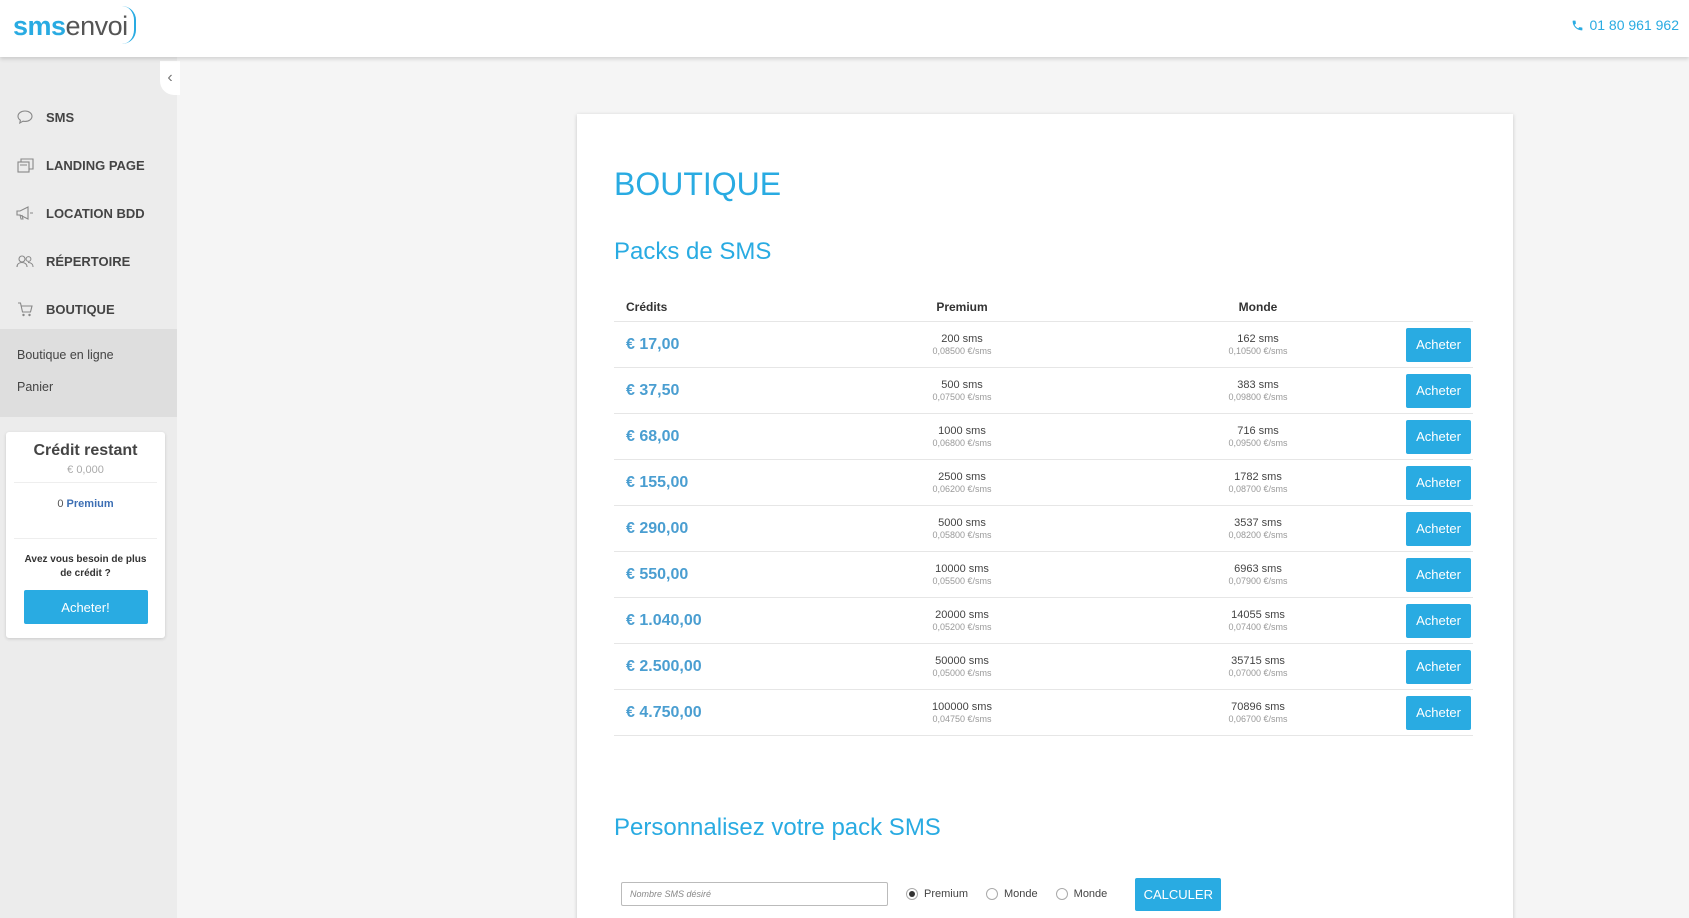 The height and width of the screenshot is (918, 1689). Describe the element at coordinates (60, 117) in the screenshot. I see `sidebar-item-label: SMS` at that location.